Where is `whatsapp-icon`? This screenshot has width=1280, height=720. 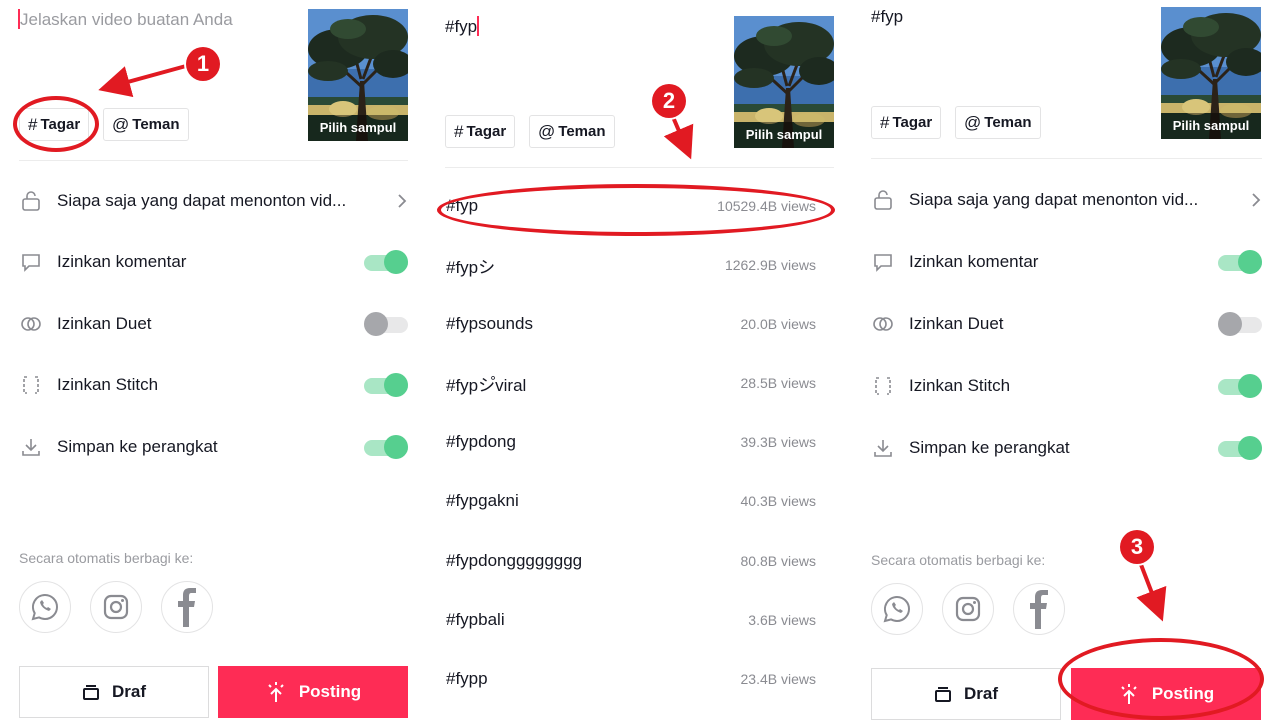
whatsapp-icon is located at coordinates (44, 607).